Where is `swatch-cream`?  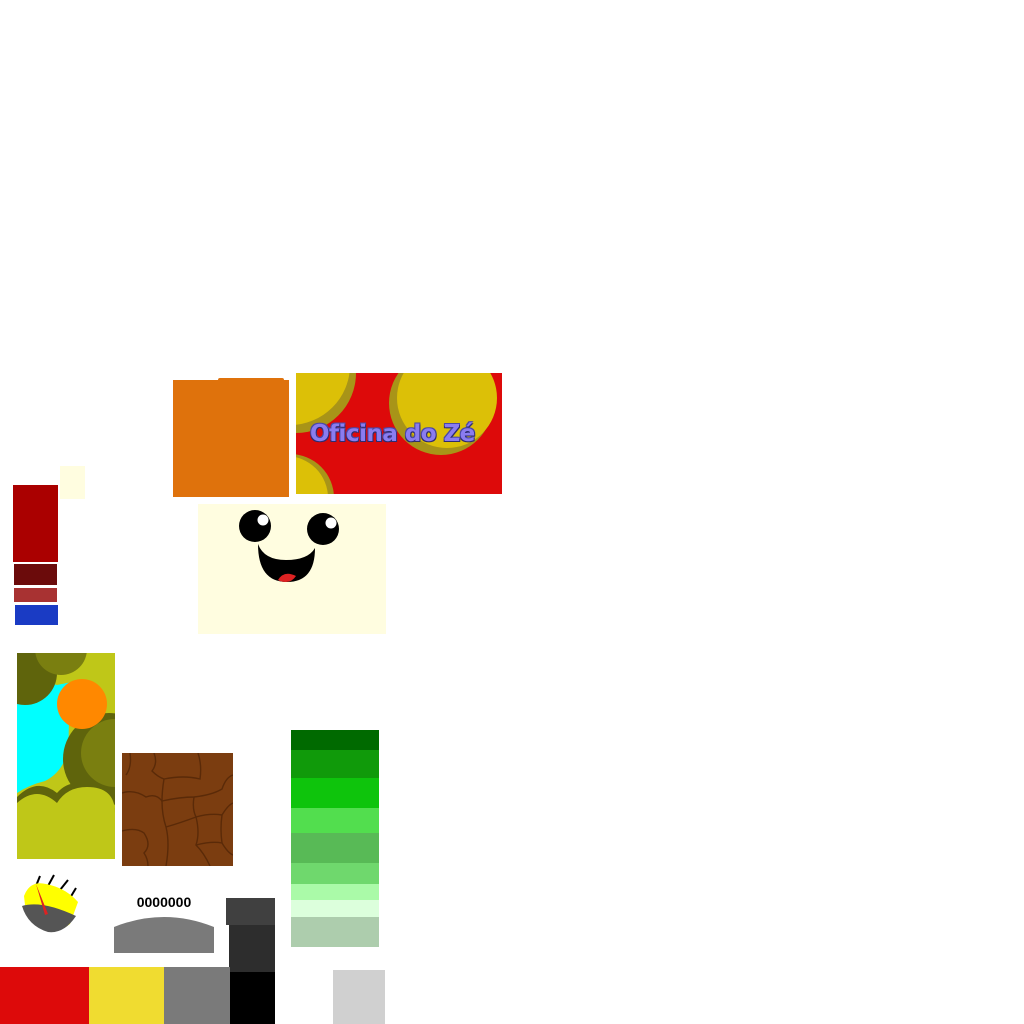
swatch-cream is located at coordinates (72, 482).